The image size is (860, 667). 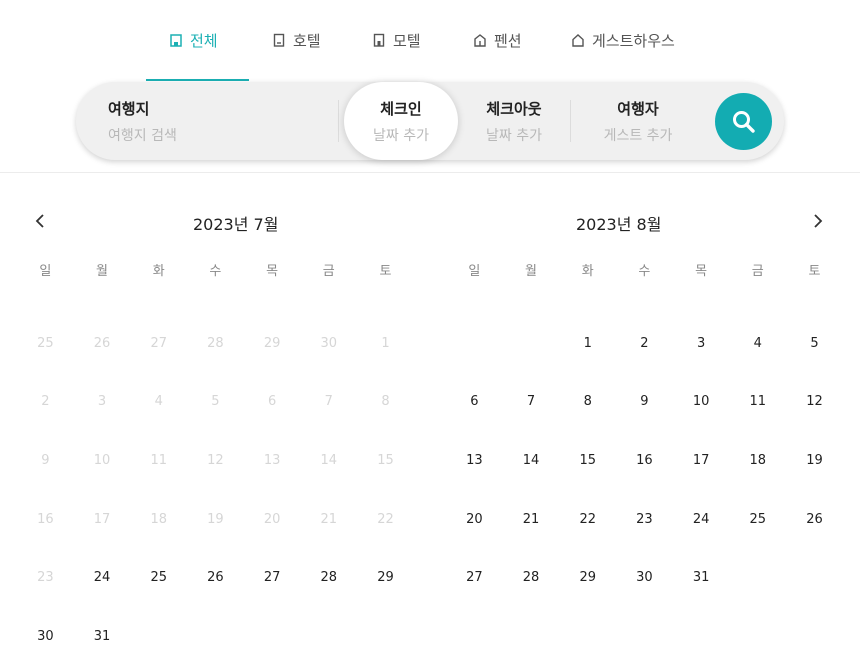 What do you see at coordinates (102, 343) in the screenshot?
I see `disabled-day-cell: 26` at bounding box center [102, 343].